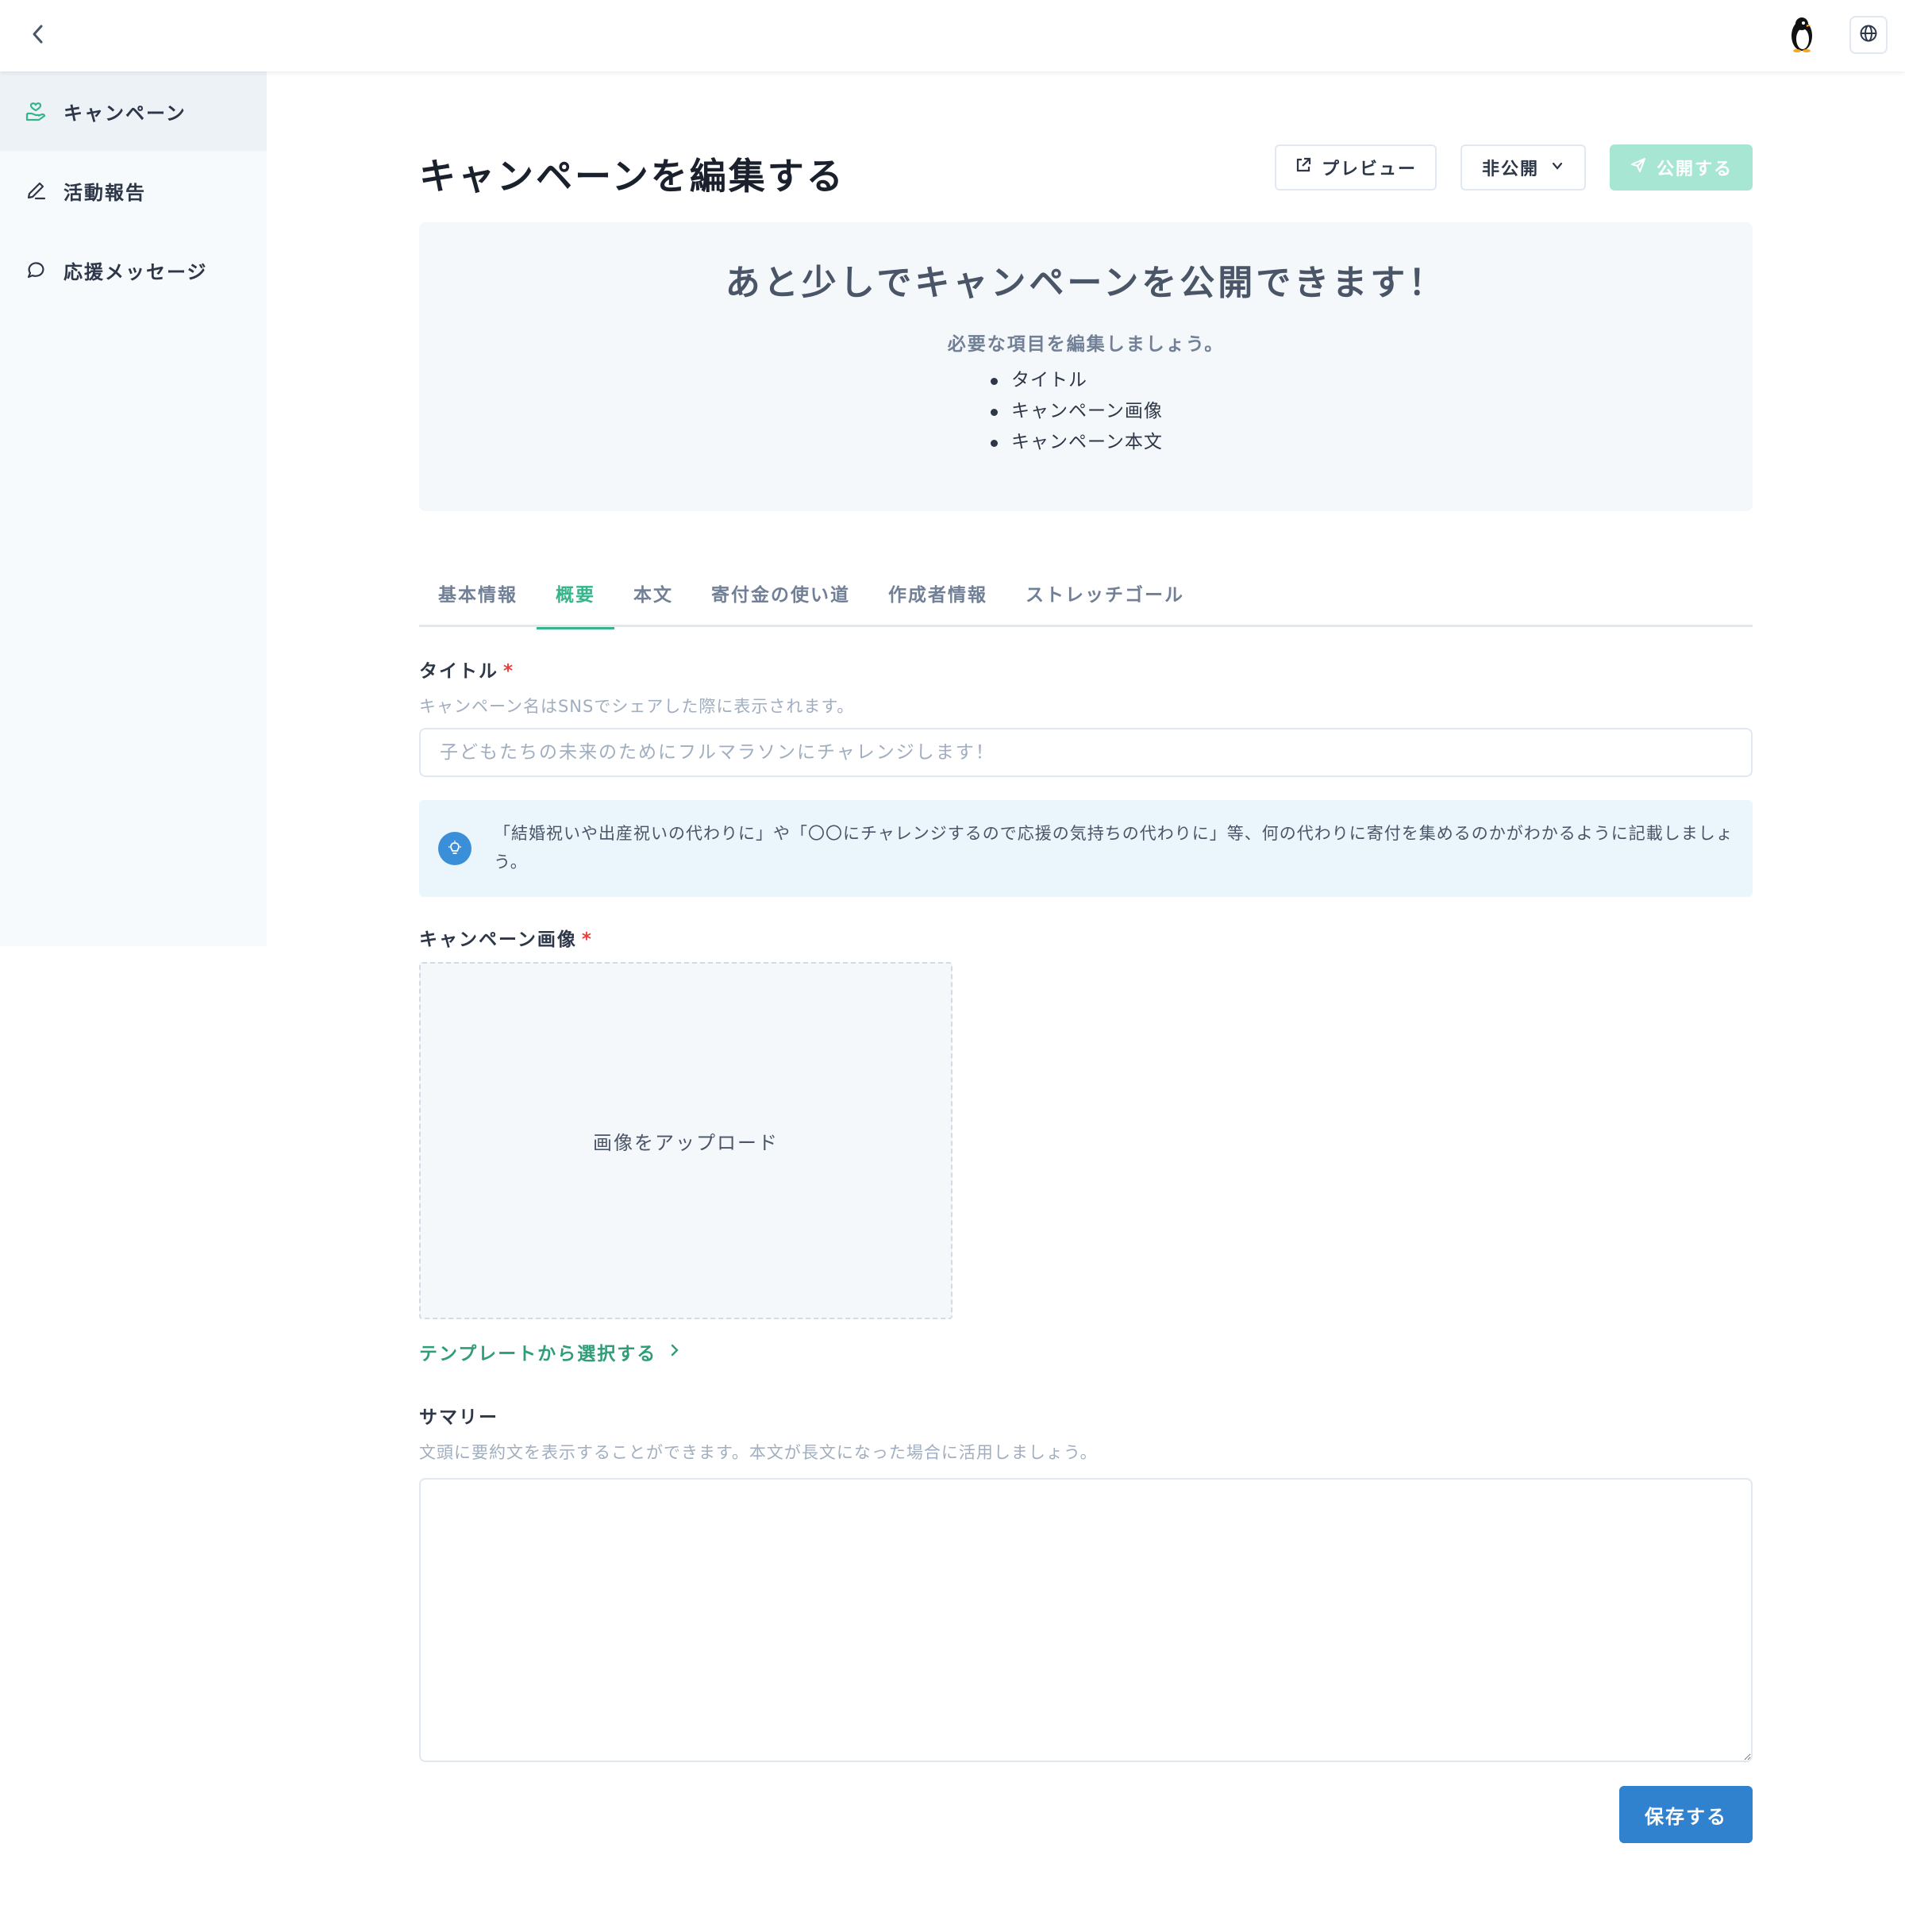 Image resolution: width=1905 pixels, height=1932 pixels. Describe the element at coordinates (1104, 593) in the screenshot. I see `tab-stretch-goal: ストレッチゴール` at that location.